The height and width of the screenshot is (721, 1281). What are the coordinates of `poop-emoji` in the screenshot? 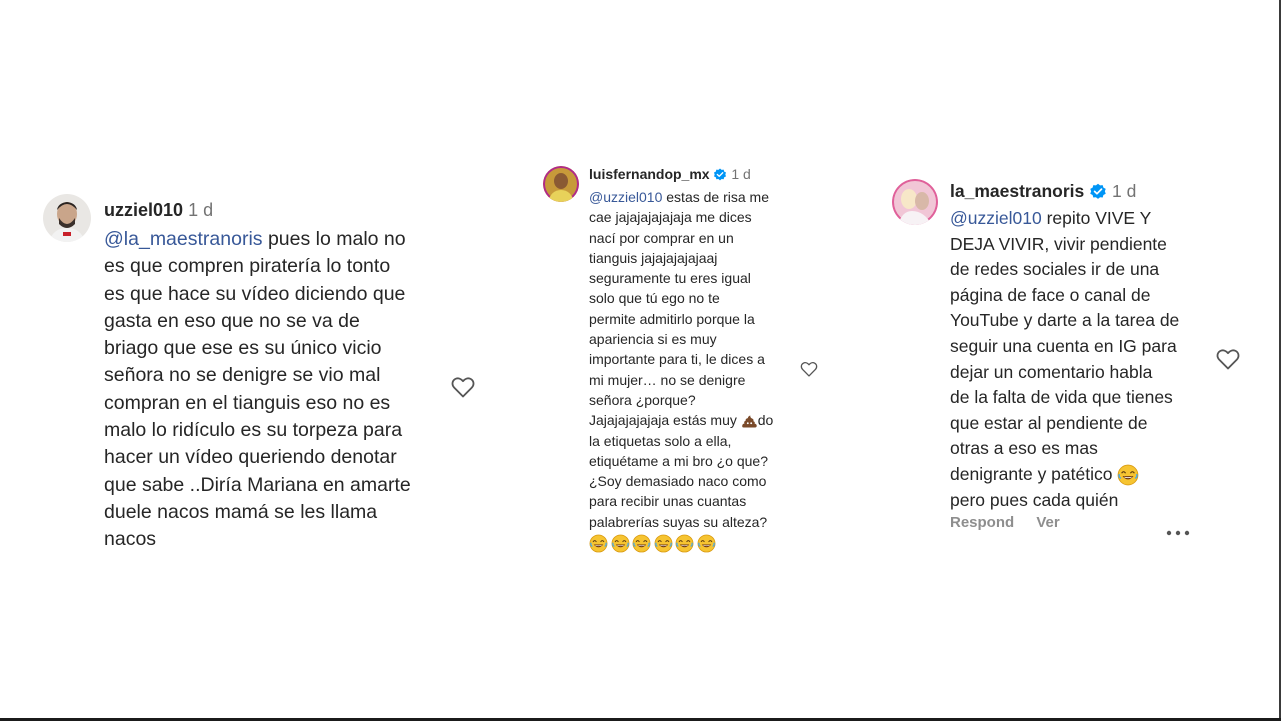 It's located at (749, 421).